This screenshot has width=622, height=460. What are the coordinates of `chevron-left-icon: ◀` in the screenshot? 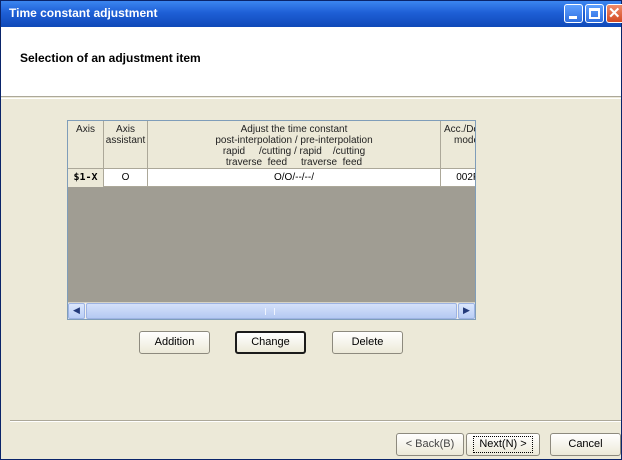 It's located at (76, 311).